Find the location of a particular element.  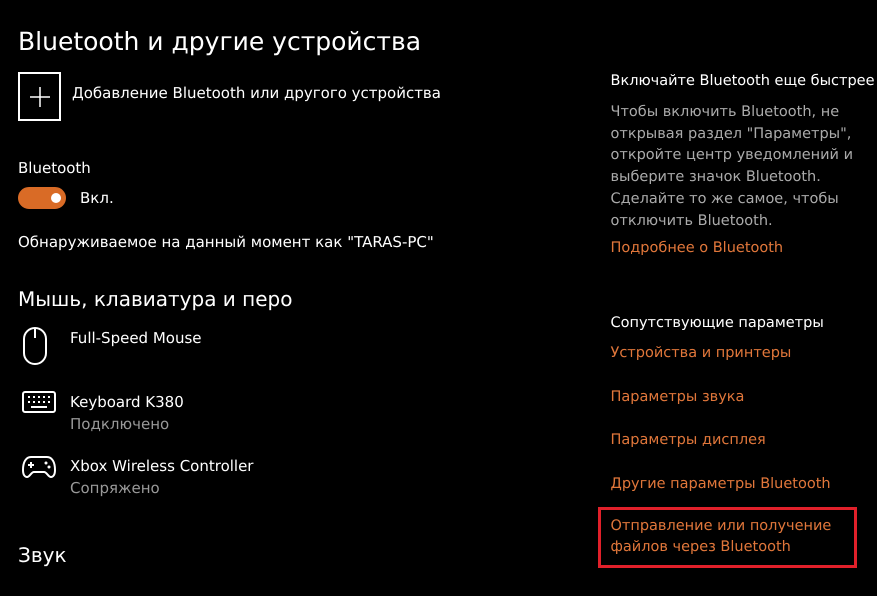

bluetooth-label: Bluetooth is located at coordinates (55, 168).